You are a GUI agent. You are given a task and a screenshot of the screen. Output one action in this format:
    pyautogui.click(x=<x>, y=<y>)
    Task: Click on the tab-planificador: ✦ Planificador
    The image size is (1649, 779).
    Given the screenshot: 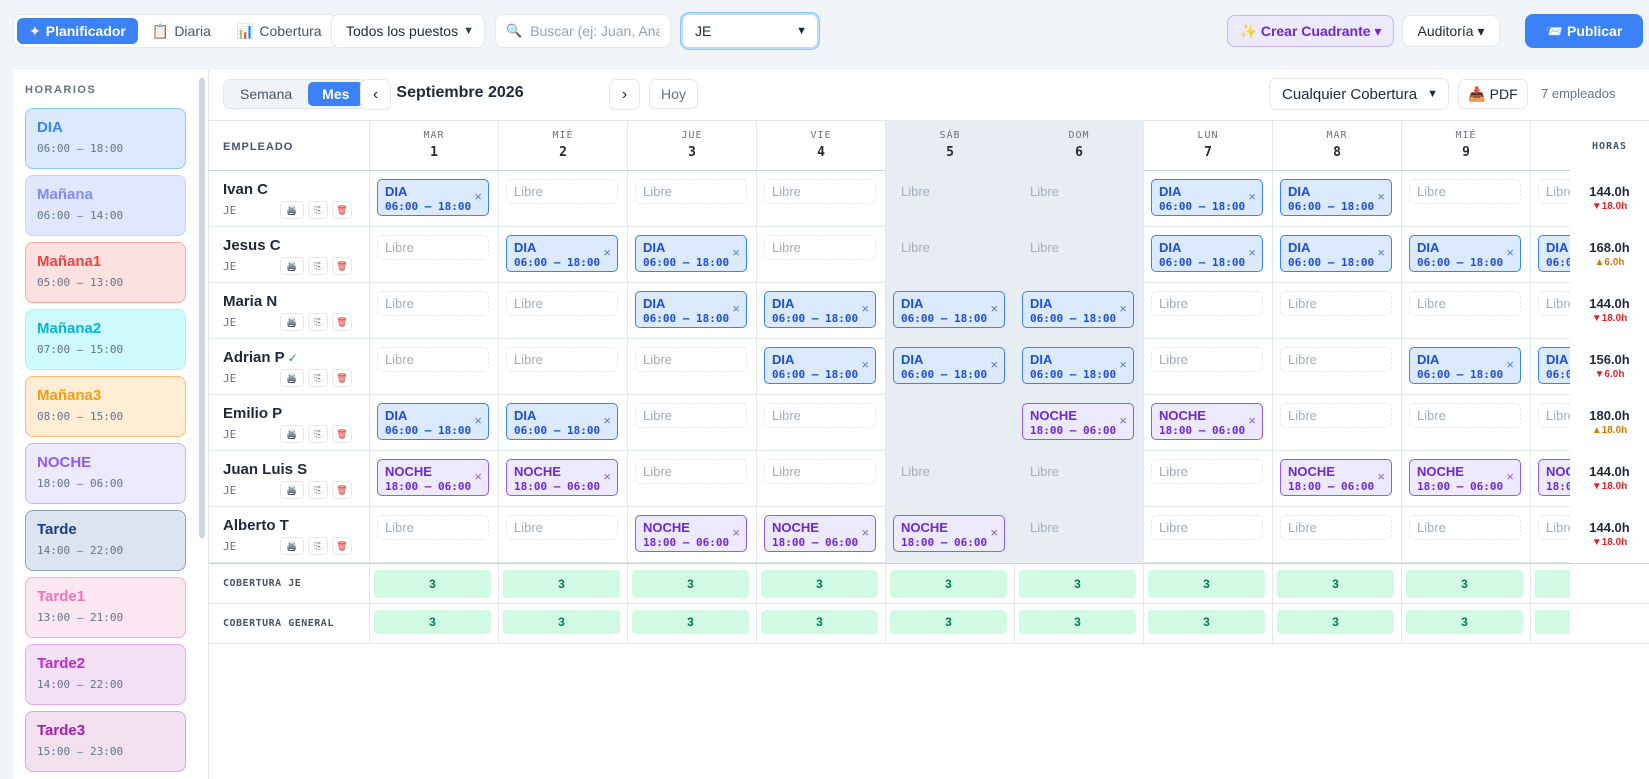 What is the action you would take?
    pyautogui.click(x=77, y=31)
    